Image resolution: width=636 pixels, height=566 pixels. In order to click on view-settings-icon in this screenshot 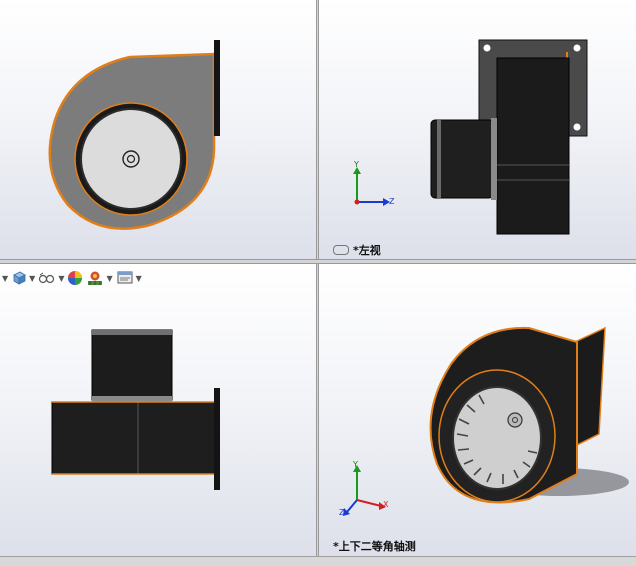, I will do `click(125, 277)`.